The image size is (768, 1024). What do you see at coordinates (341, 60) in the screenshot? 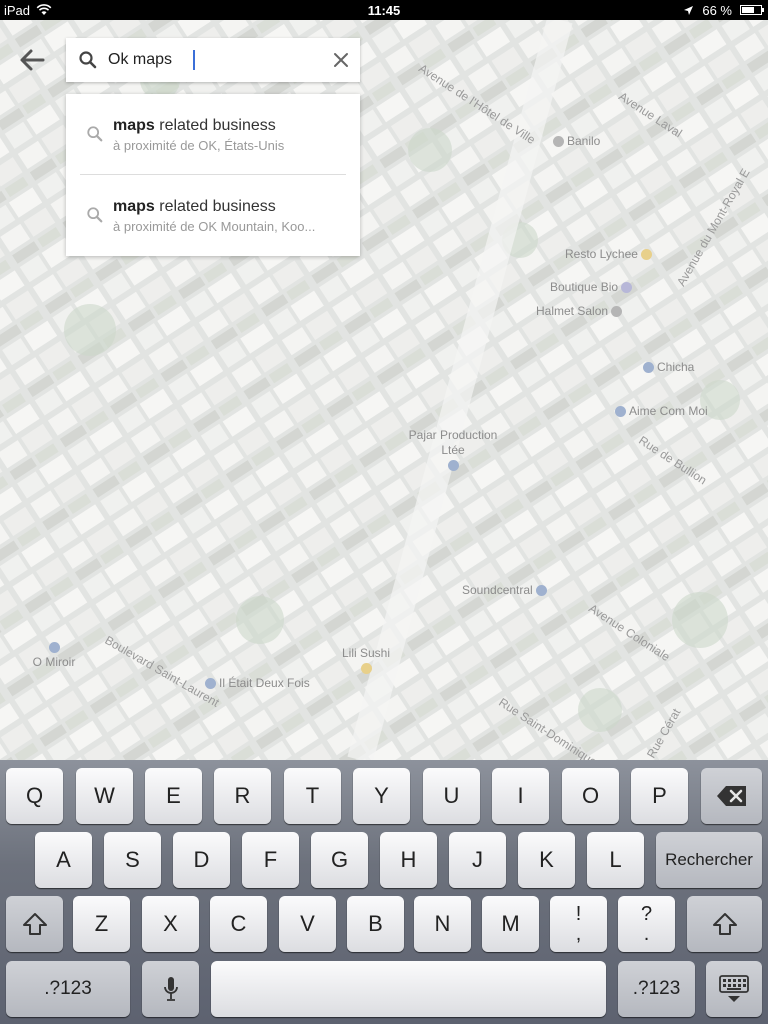
I see `close-icon` at bounding box center [341, 60].